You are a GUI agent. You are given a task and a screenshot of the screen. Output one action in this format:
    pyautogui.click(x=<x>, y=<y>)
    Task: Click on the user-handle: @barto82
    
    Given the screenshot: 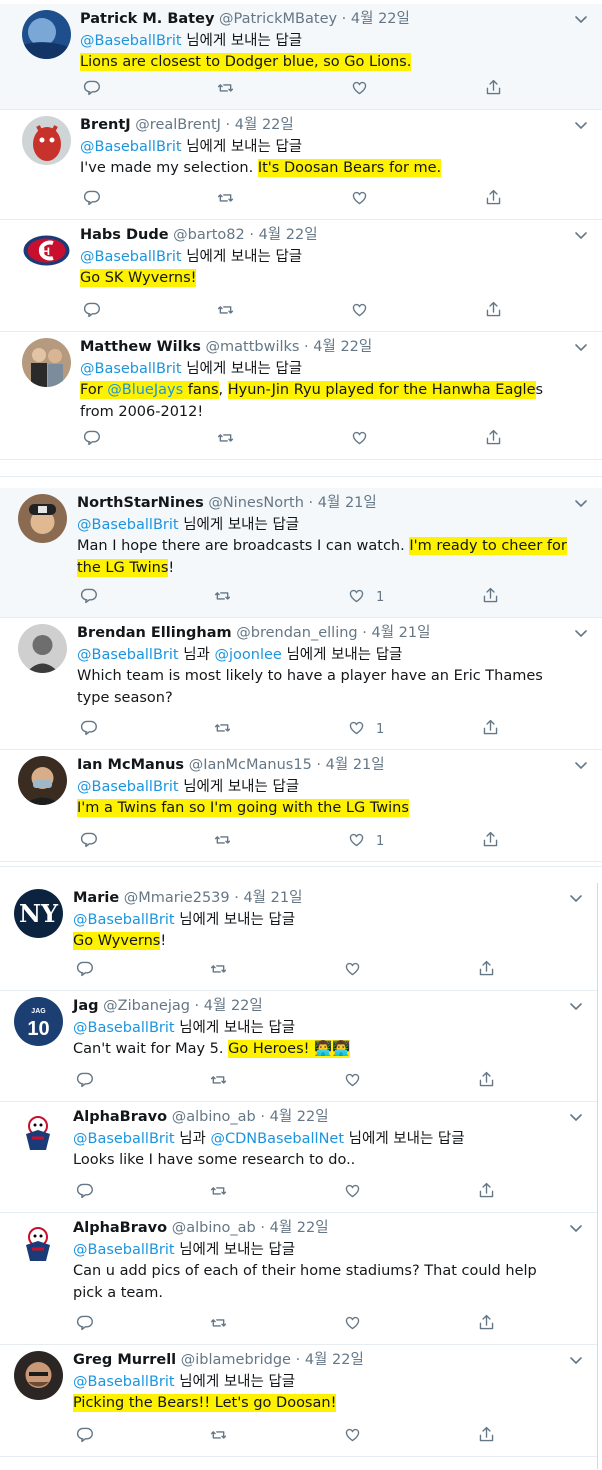 What is the action you would take?
    pyautogui.click(x=209, y=235)
    